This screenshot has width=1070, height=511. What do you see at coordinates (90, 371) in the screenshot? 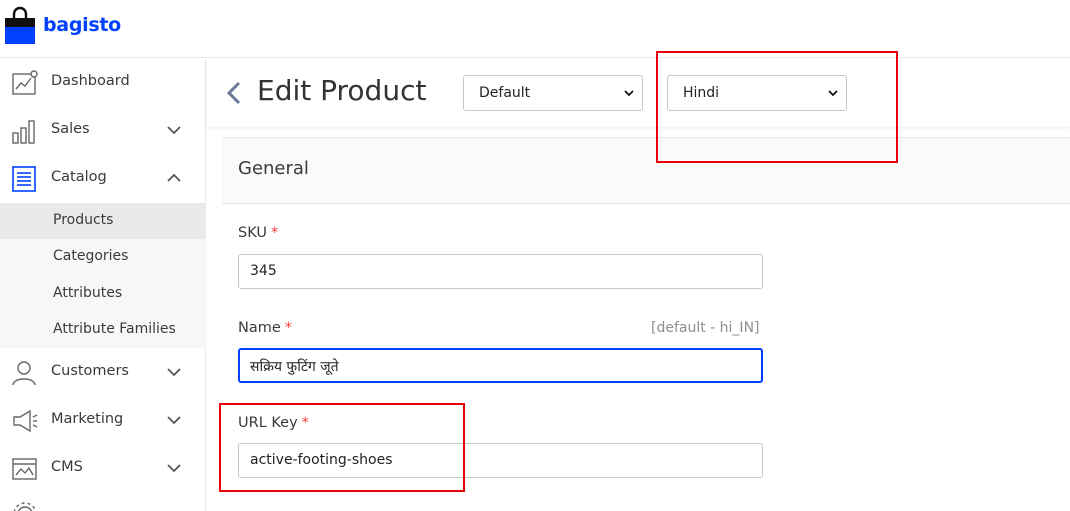
I see `sidebar-item-label: Customers` at bounding box center [90, 371].